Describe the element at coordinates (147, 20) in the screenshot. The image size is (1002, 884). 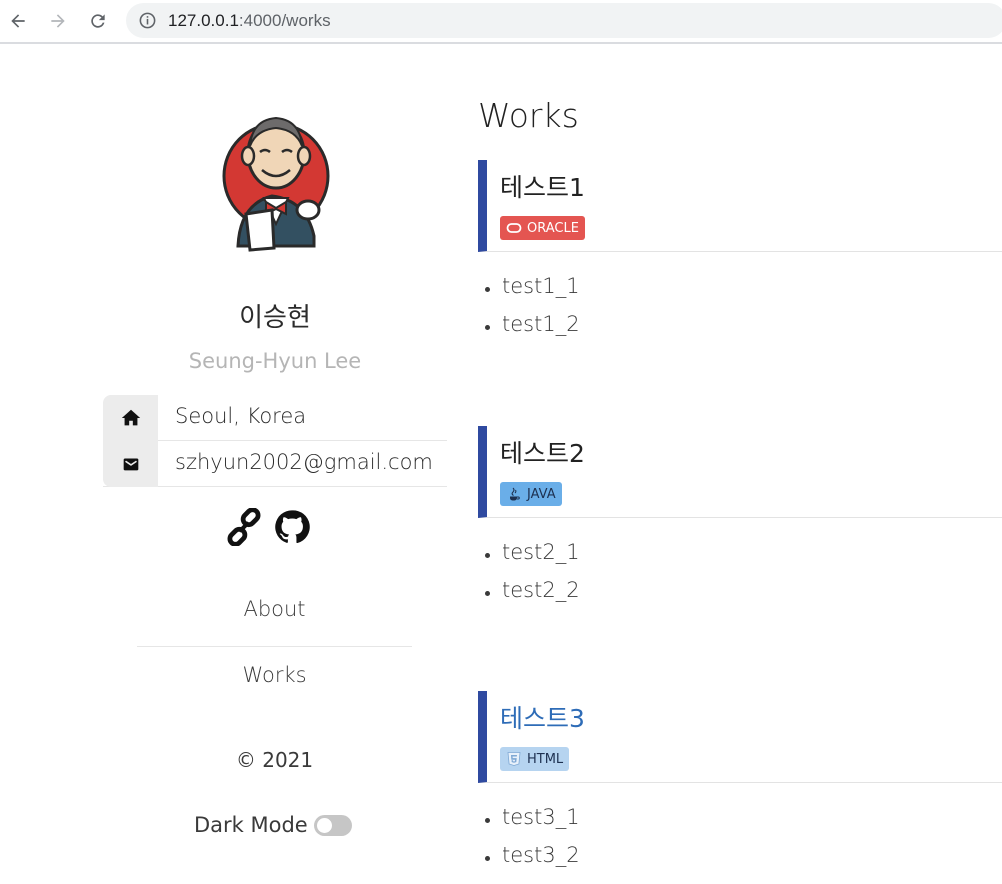
I see `info-icon` at that location.